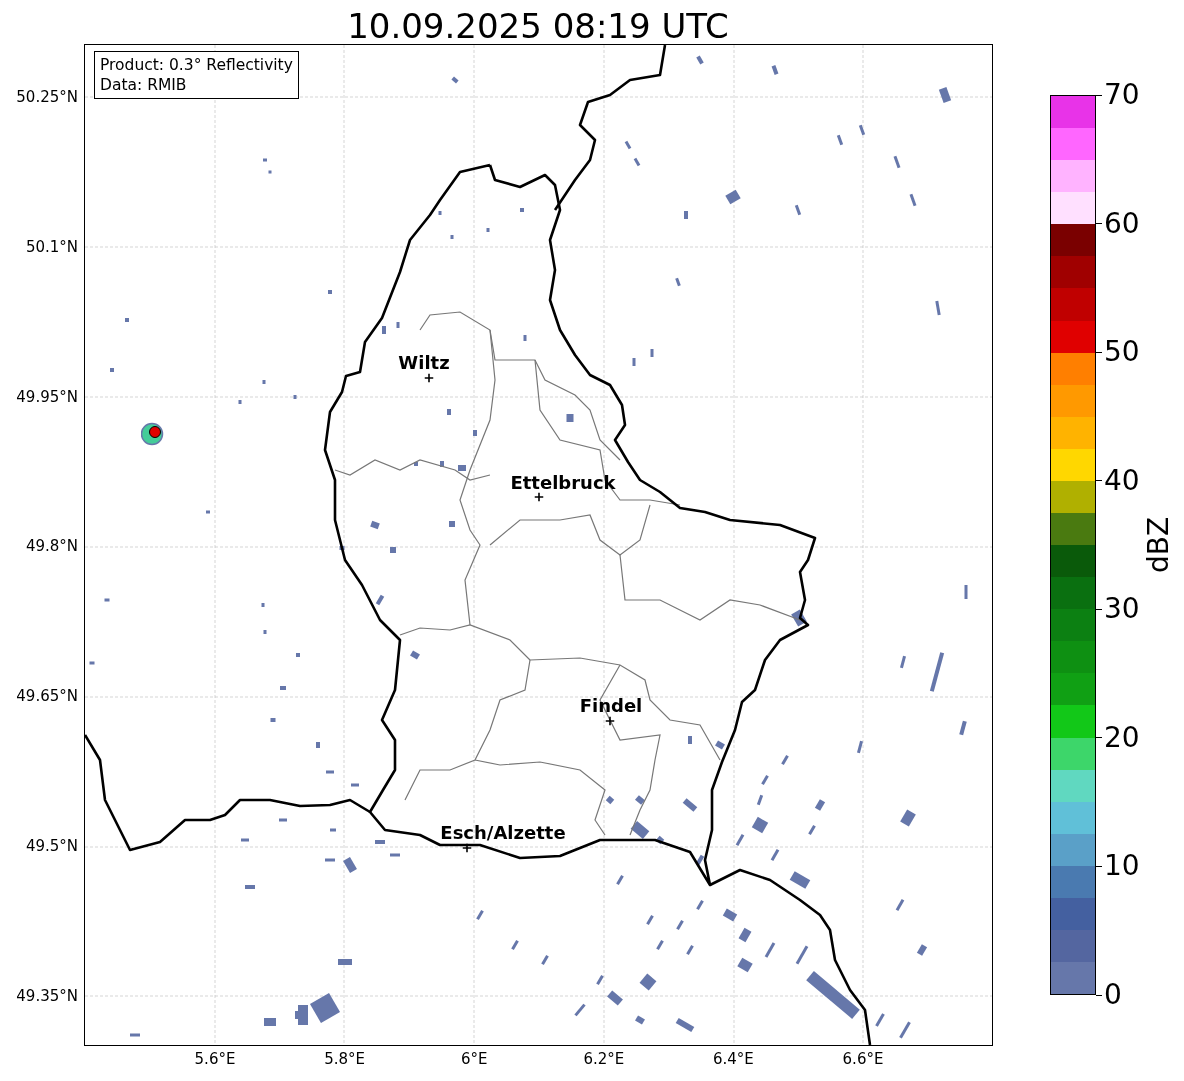  Describe the element at coordinates (144, 85) in the screenshot. I see `info-text: Data: RMIB` at that location.